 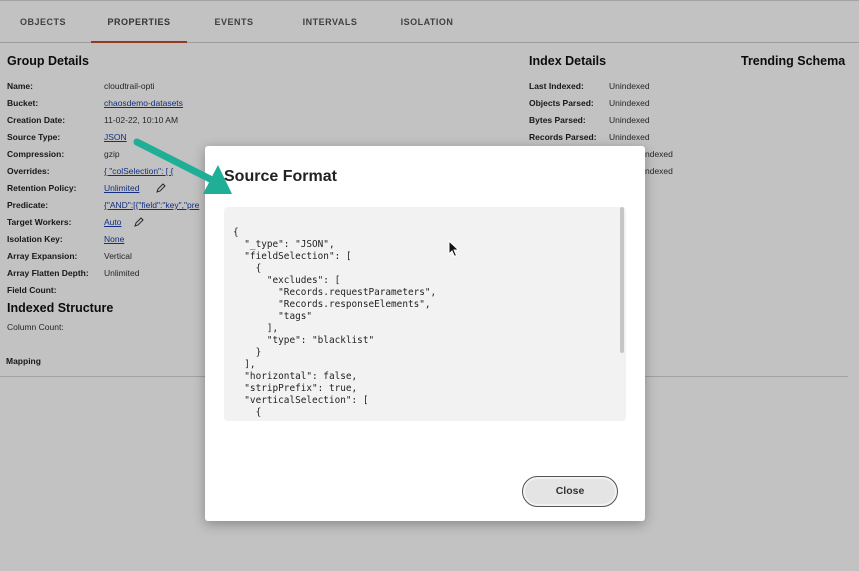 What do you see at coordinates (622, 280) in the screenshot?
I see `code-scrollbar` at bounding box center [622, 280].